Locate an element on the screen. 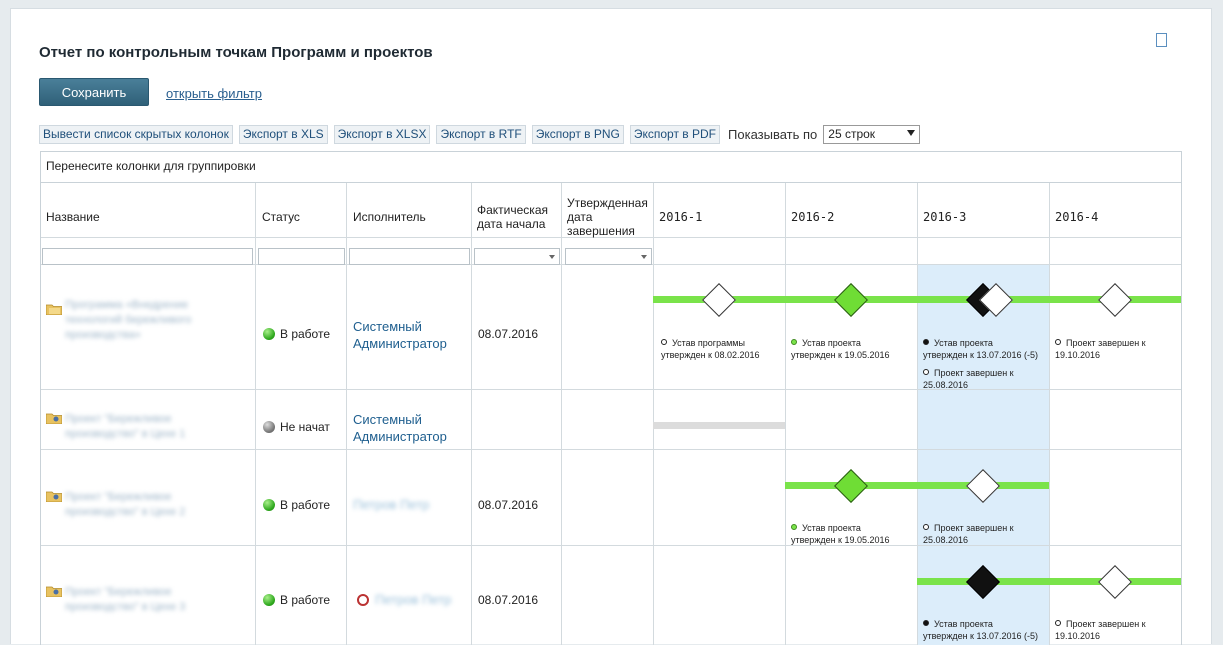  hidden-columns-button: Вывести список скрытых колонок is located at coordinates (136, 134).